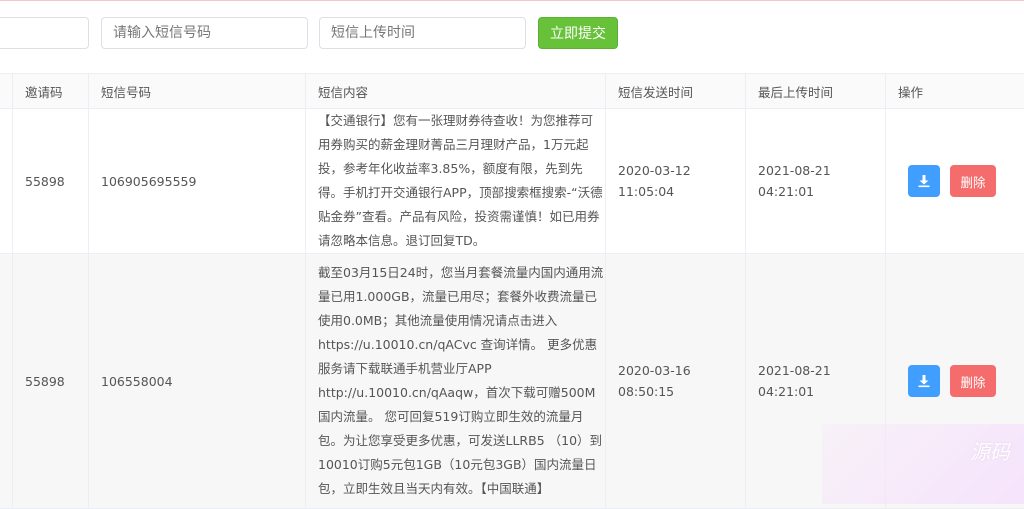  What do you see at coordinates (197, 381) in the screenshot?
I see `sms-number-cell: 106558004` at bounding box center [197, 381].